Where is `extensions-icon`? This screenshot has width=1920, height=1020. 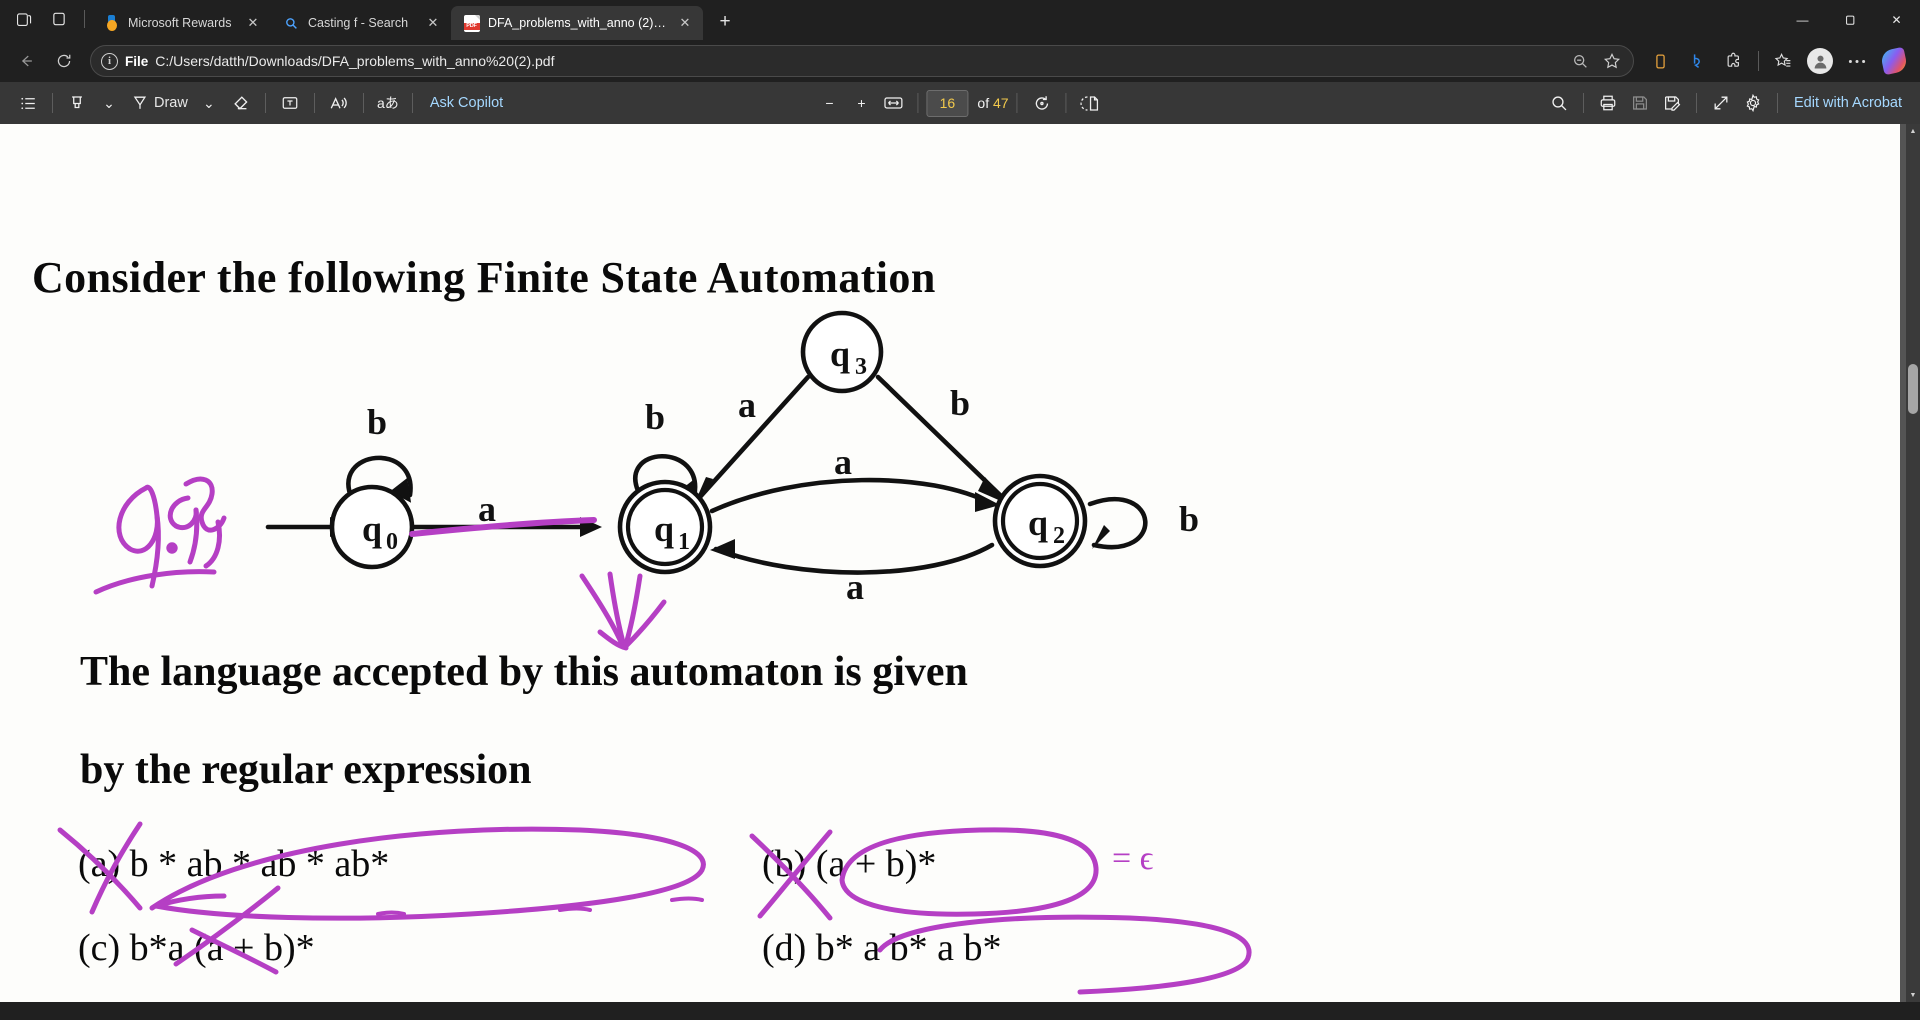 extensions-icon is located at coordinates (1734, 61).